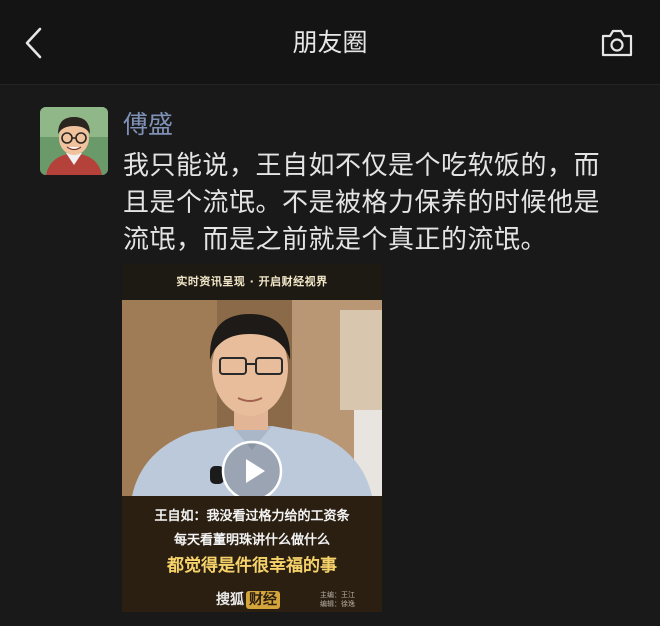 This screenshot has width=660, height=626. I want to click on play-icon, so click(252, 468).